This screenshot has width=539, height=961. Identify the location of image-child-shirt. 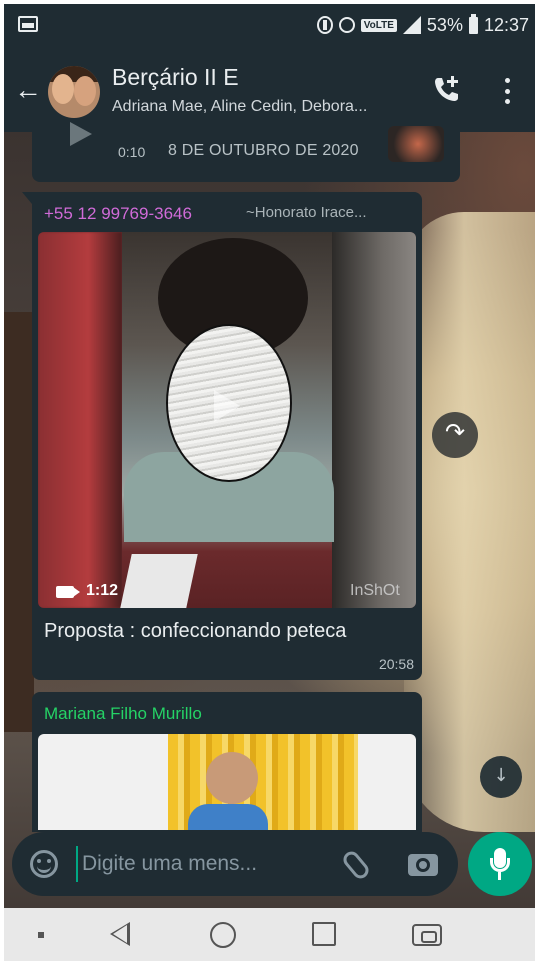
(228, 817).